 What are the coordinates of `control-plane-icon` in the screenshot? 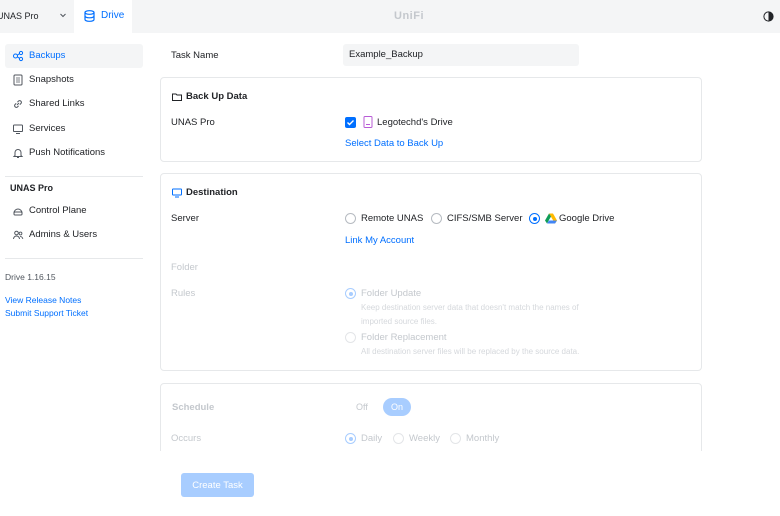 It's located at (18, 212).